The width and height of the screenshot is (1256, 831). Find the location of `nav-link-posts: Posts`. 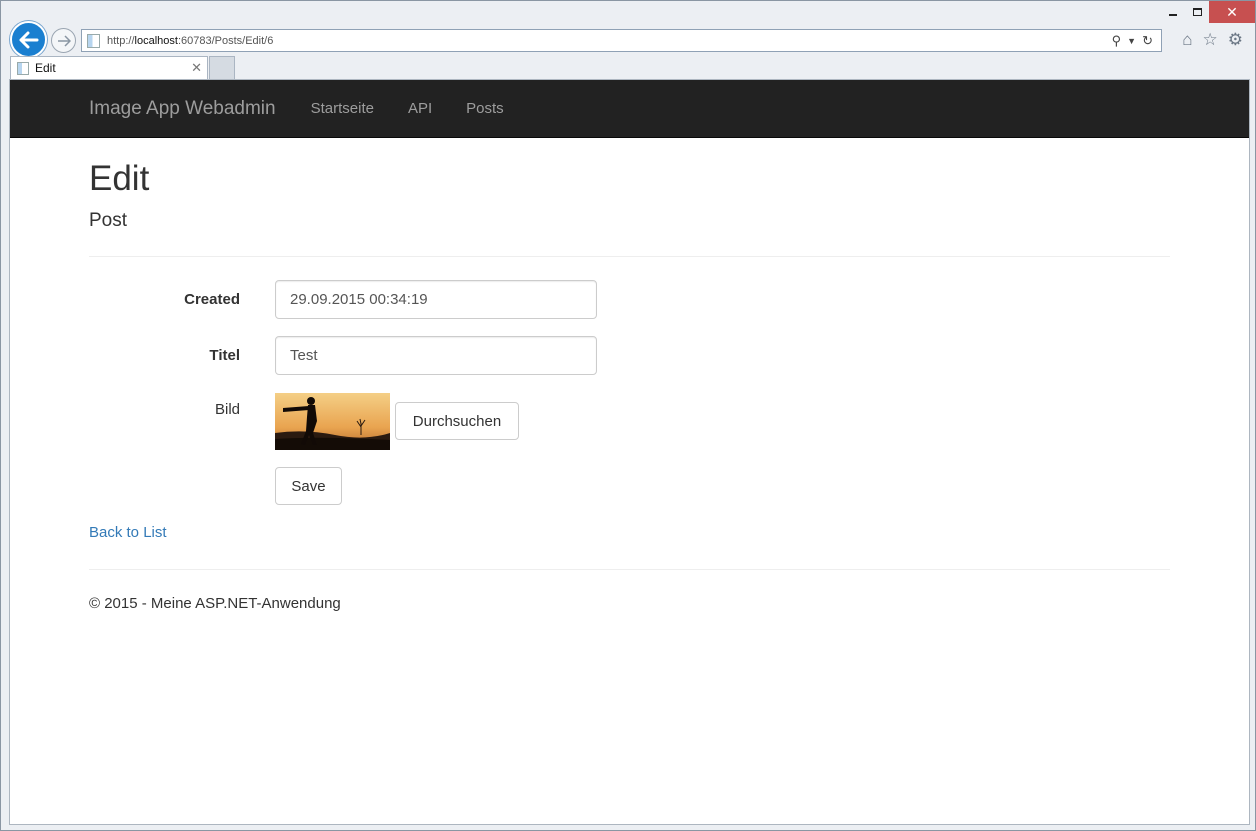

nav-link-posts: Posts is located at coordinates (485, 108).